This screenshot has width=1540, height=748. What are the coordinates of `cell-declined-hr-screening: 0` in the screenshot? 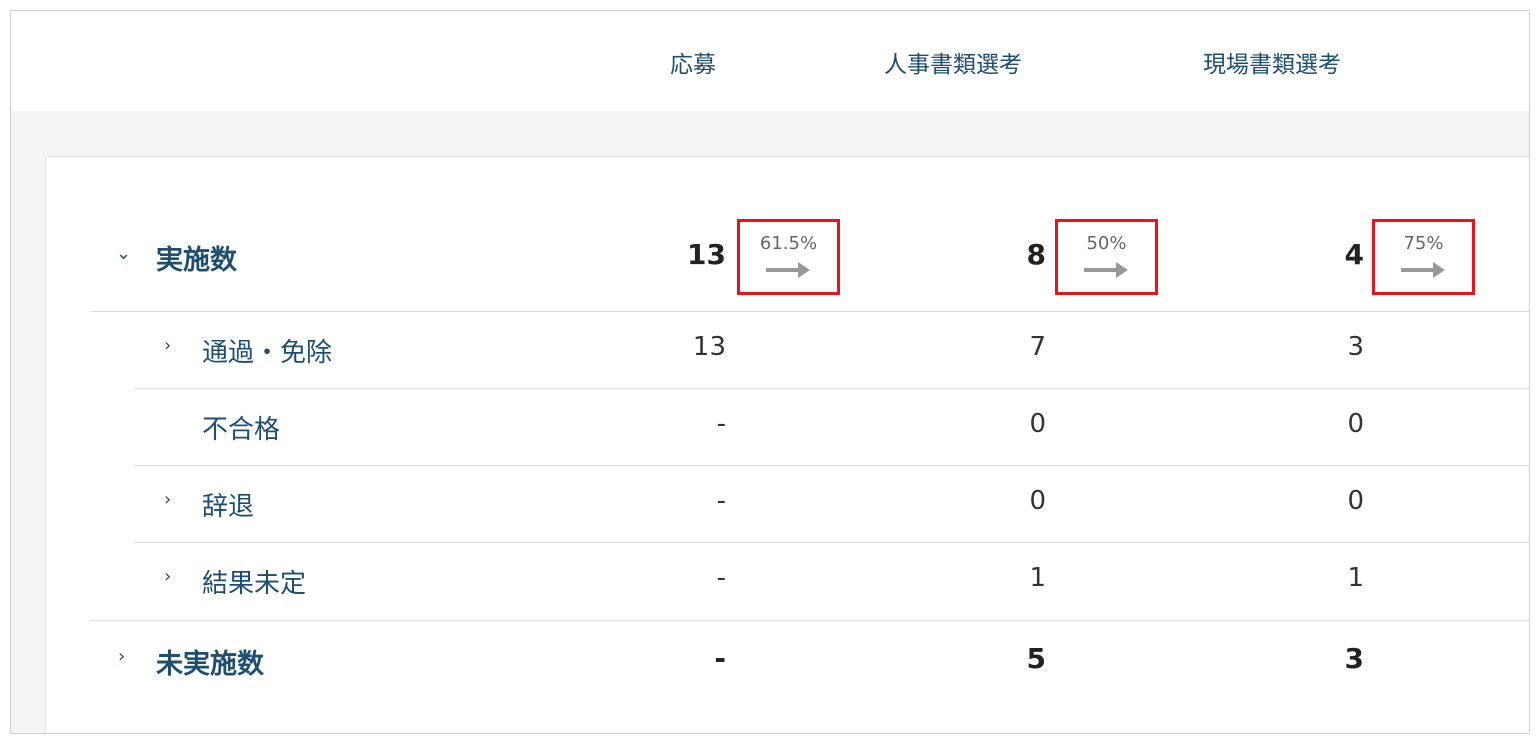 It's located at (1037, 501).